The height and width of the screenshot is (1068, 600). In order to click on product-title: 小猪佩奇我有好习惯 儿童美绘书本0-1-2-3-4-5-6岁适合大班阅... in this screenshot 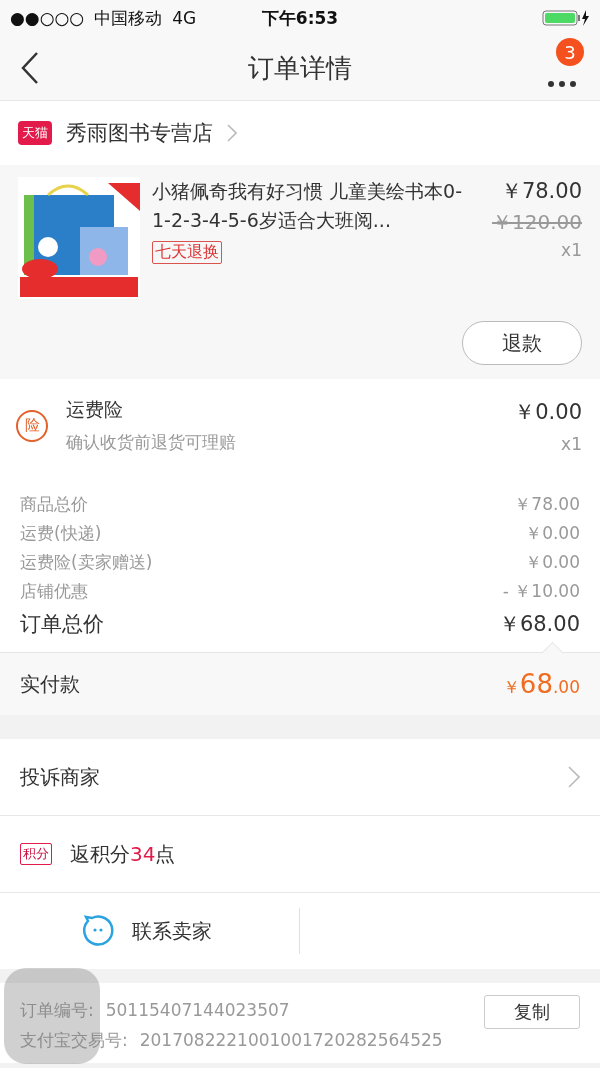, I will do `click(311, 206)`.